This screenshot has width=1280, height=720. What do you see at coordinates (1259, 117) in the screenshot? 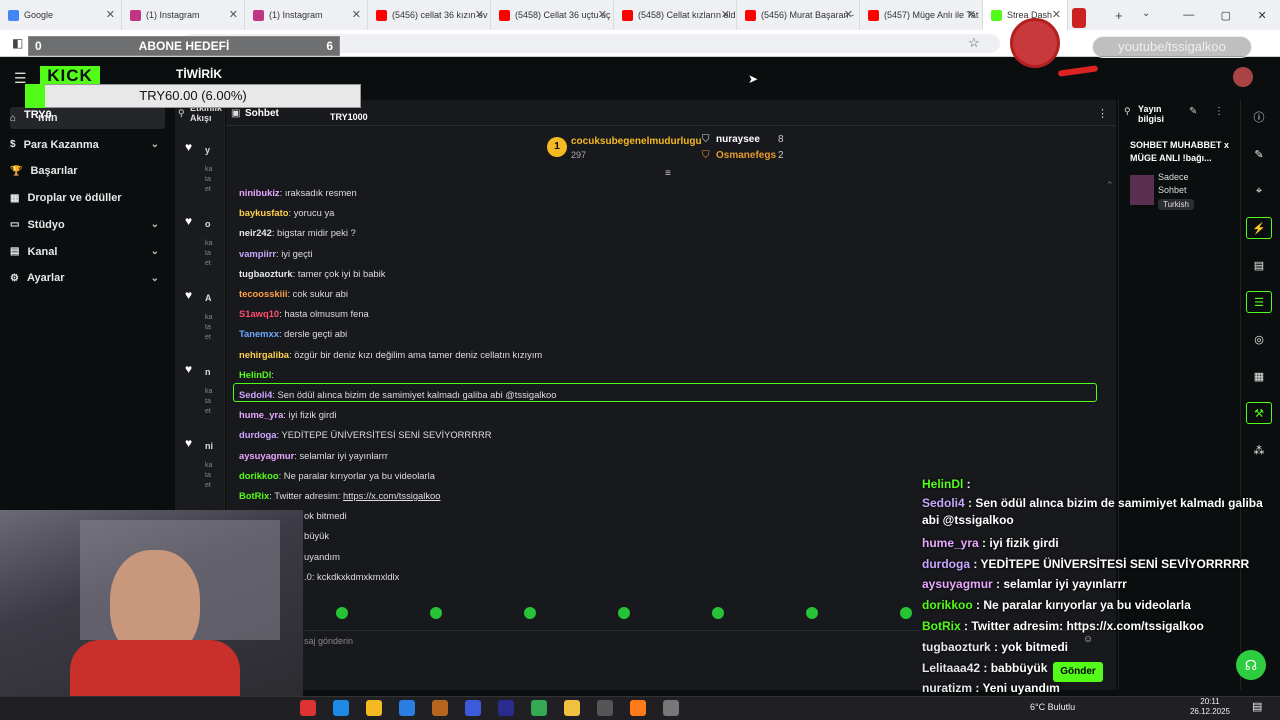
I see `info-icon: ⓘ` at bounding box center [1259, 117].